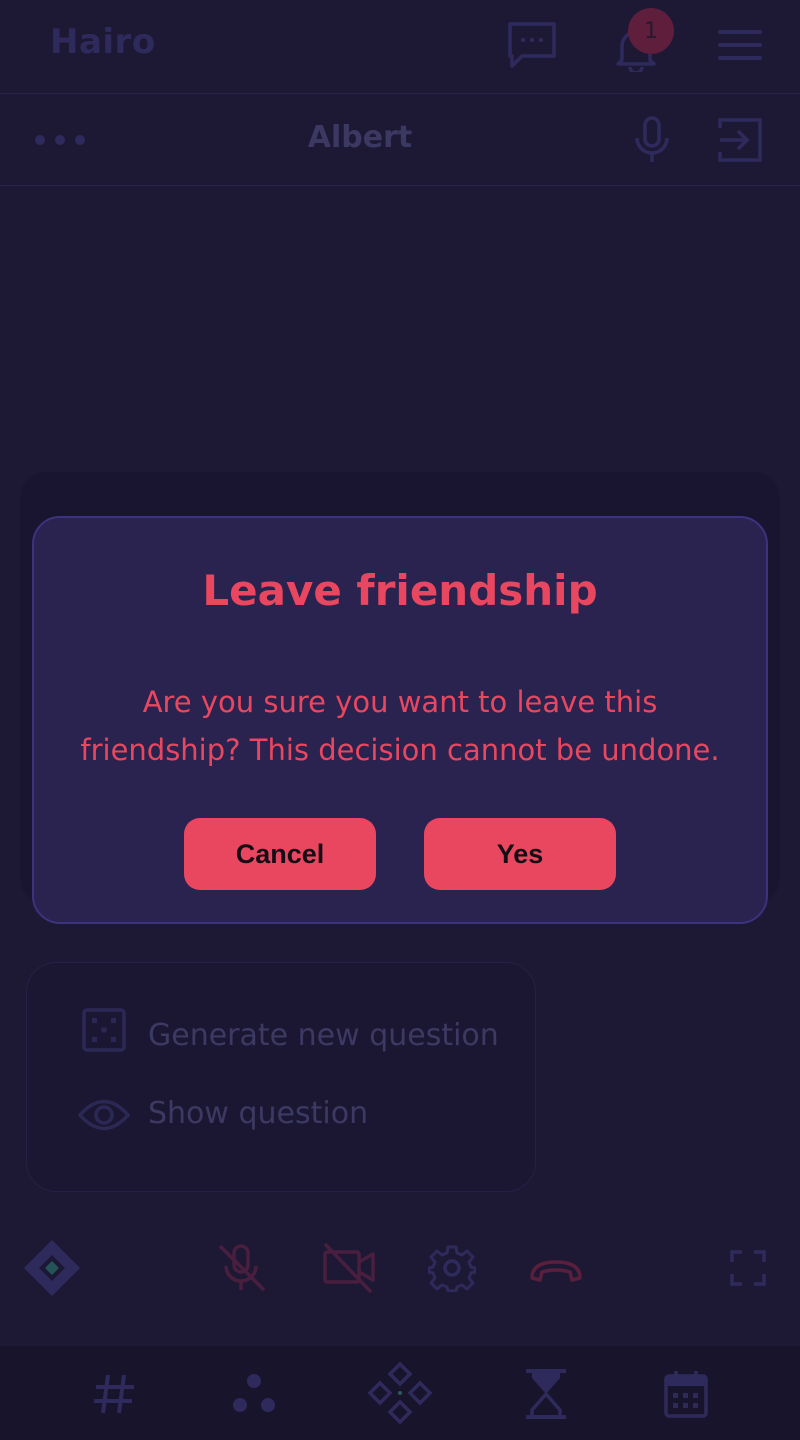 This screenshot has height=1440, width=800. What do you see at coordinates (242, 1268) in the screenshot?
I see `mic-off-icon` at bounding box center [242, 1268].